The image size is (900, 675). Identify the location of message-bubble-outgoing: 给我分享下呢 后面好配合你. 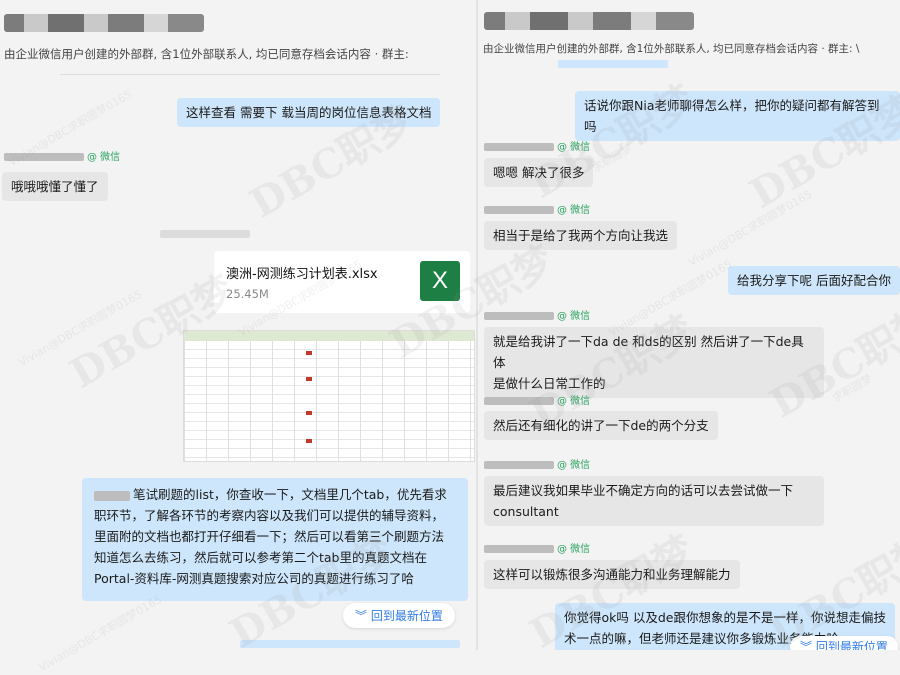
(814, 280).